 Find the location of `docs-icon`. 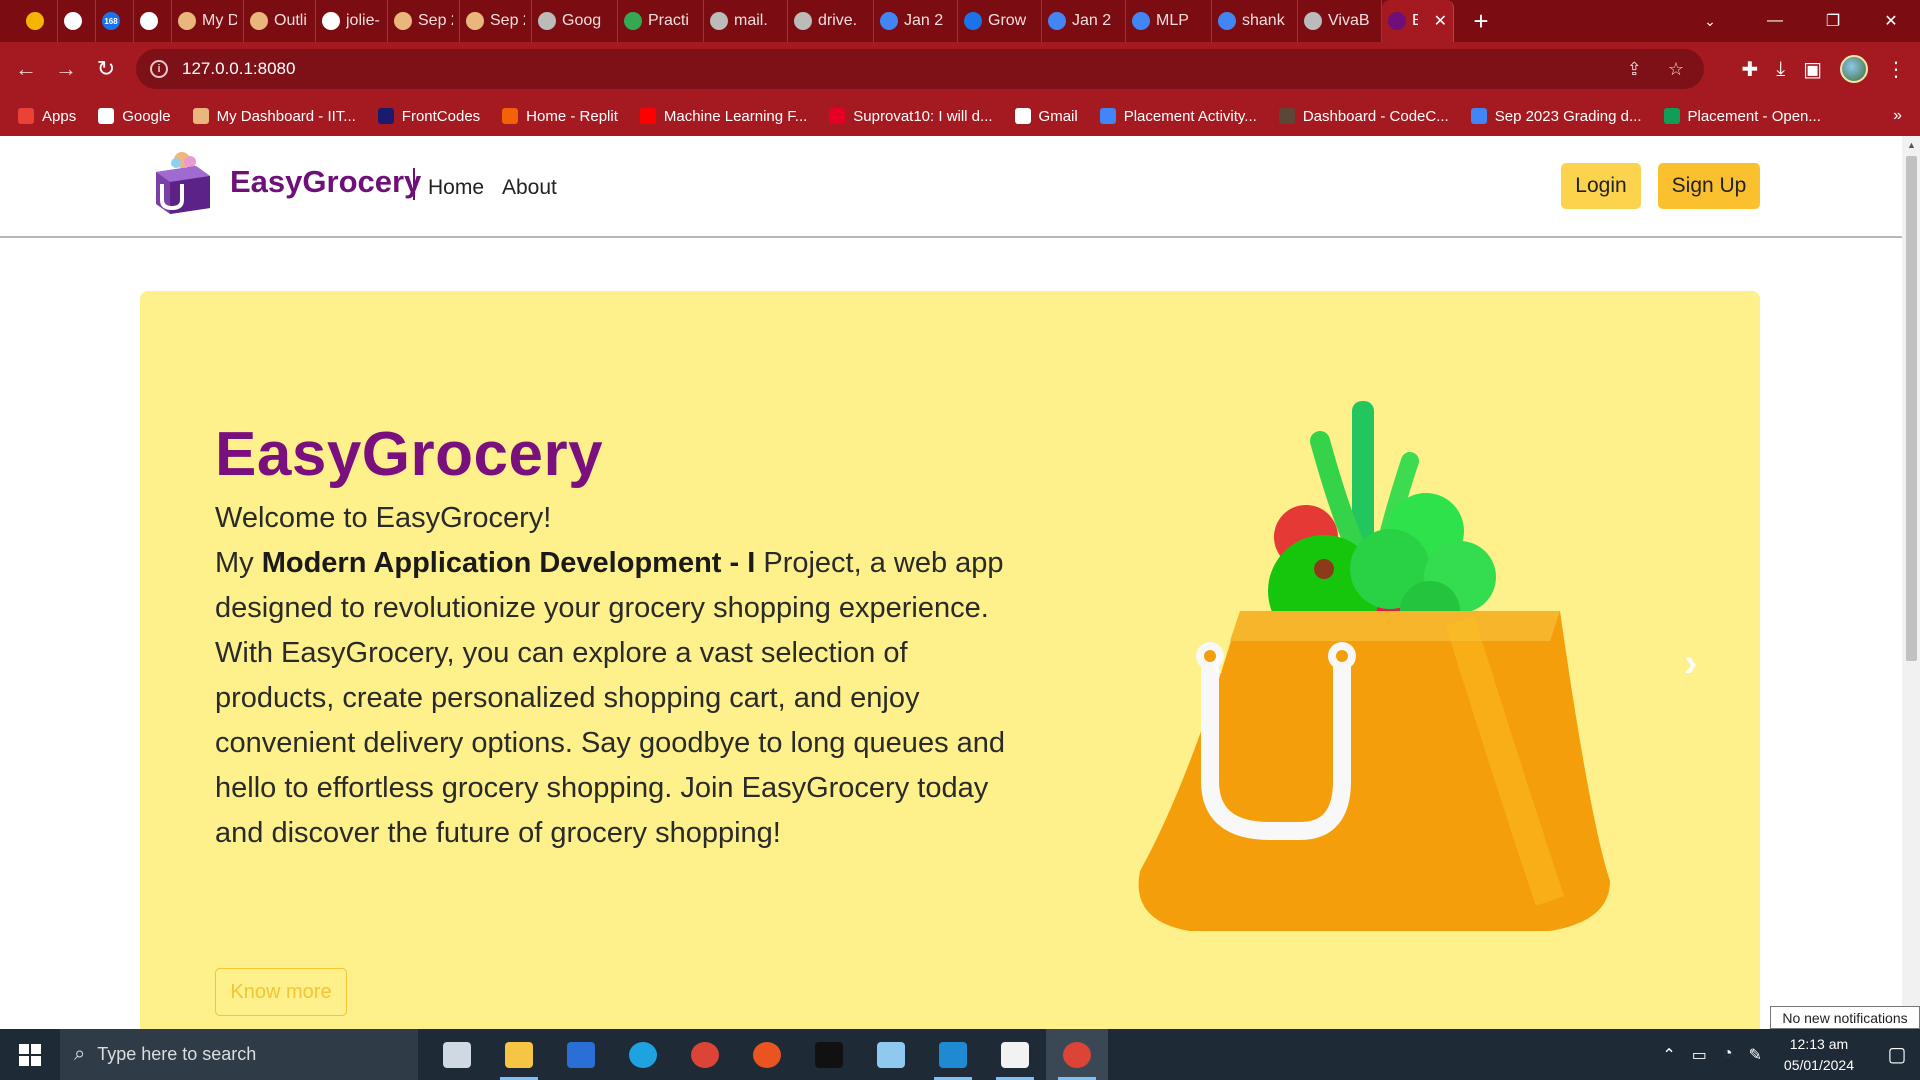

docs-icon is located at coordinates (889, 21).